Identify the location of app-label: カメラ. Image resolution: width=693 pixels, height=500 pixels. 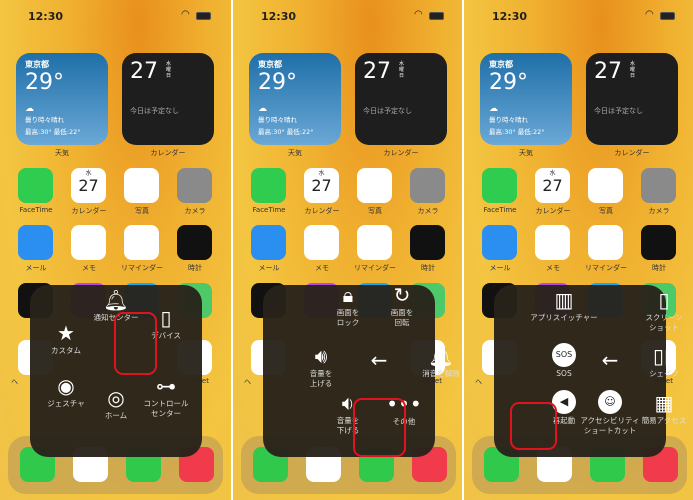
(659, 211).